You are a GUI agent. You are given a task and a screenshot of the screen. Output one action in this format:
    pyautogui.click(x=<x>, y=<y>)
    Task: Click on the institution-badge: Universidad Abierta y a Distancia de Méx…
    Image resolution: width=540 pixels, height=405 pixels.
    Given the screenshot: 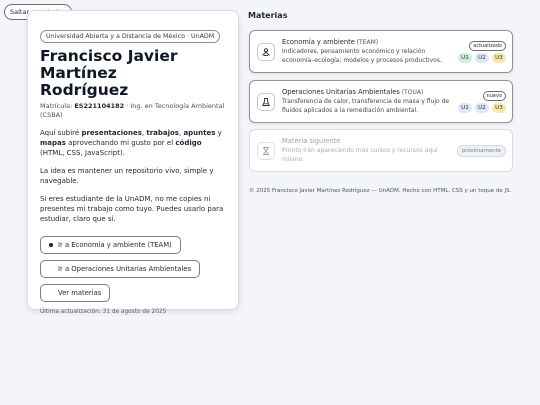 What is the action you would take?
    pyautogui.click(x=130, y=36)
    